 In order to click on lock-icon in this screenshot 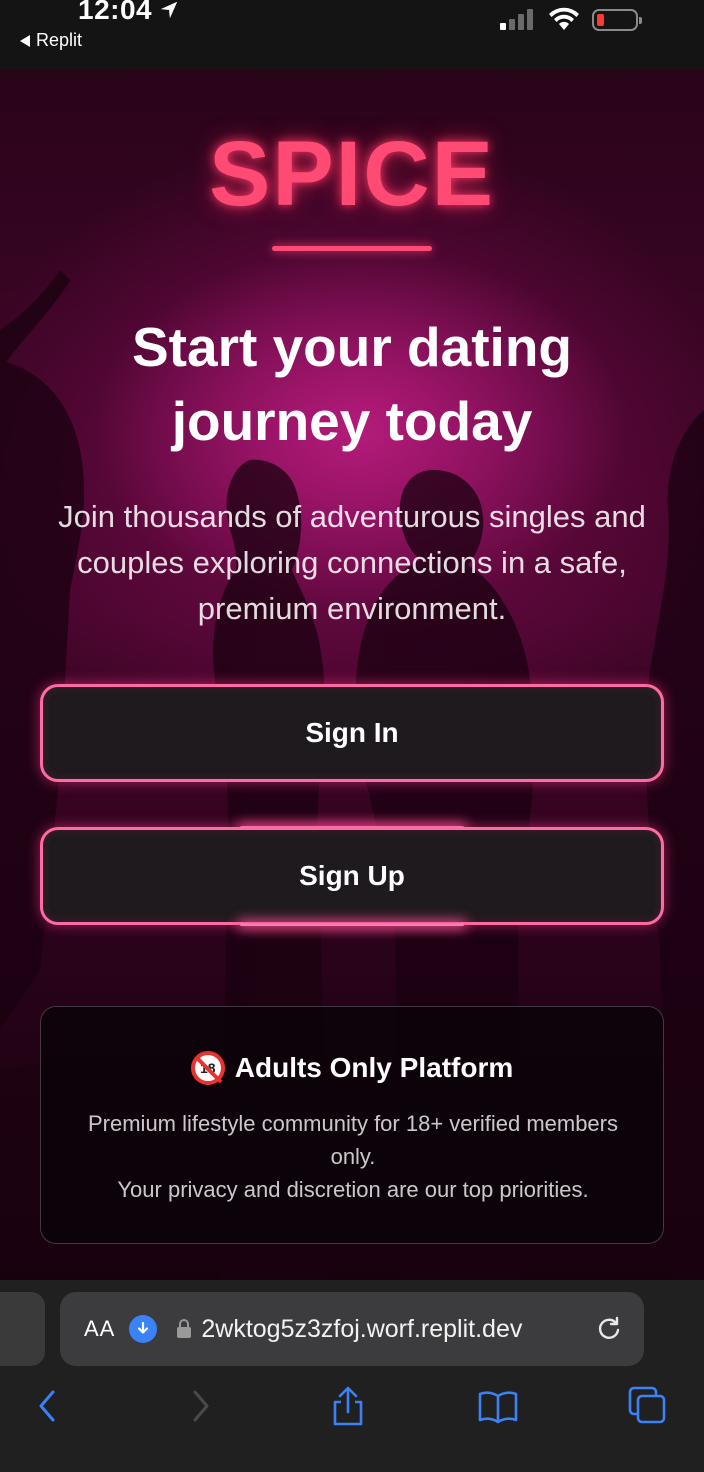, I will do `click(184, 1328)`.